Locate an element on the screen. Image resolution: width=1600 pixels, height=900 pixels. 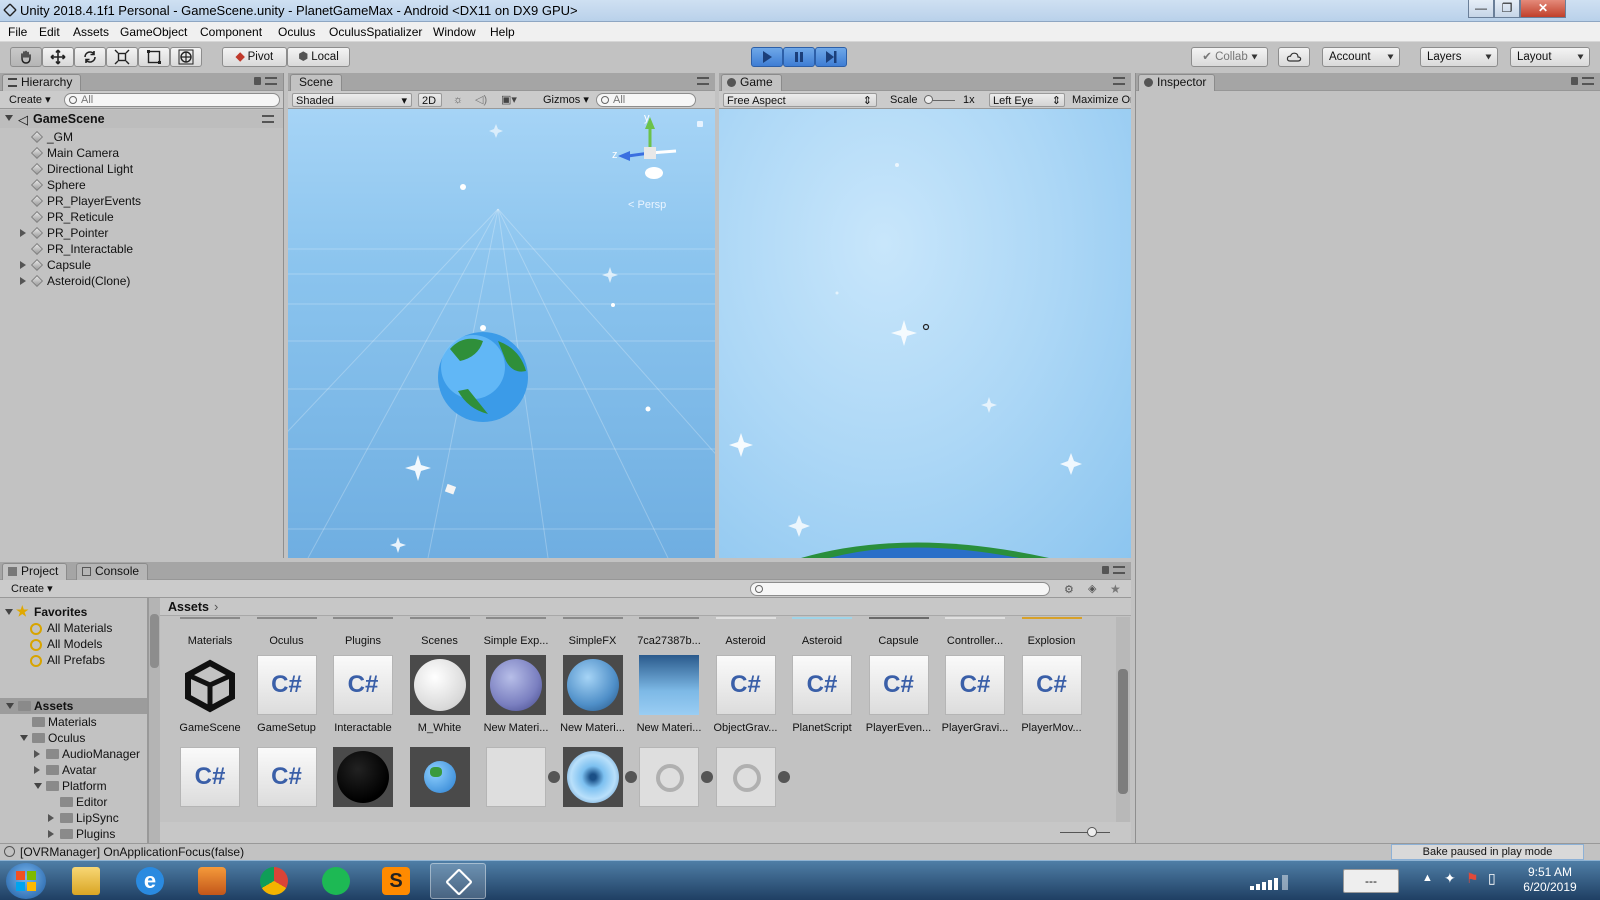
tray-box: --- is located at coordinates (1371, 881).